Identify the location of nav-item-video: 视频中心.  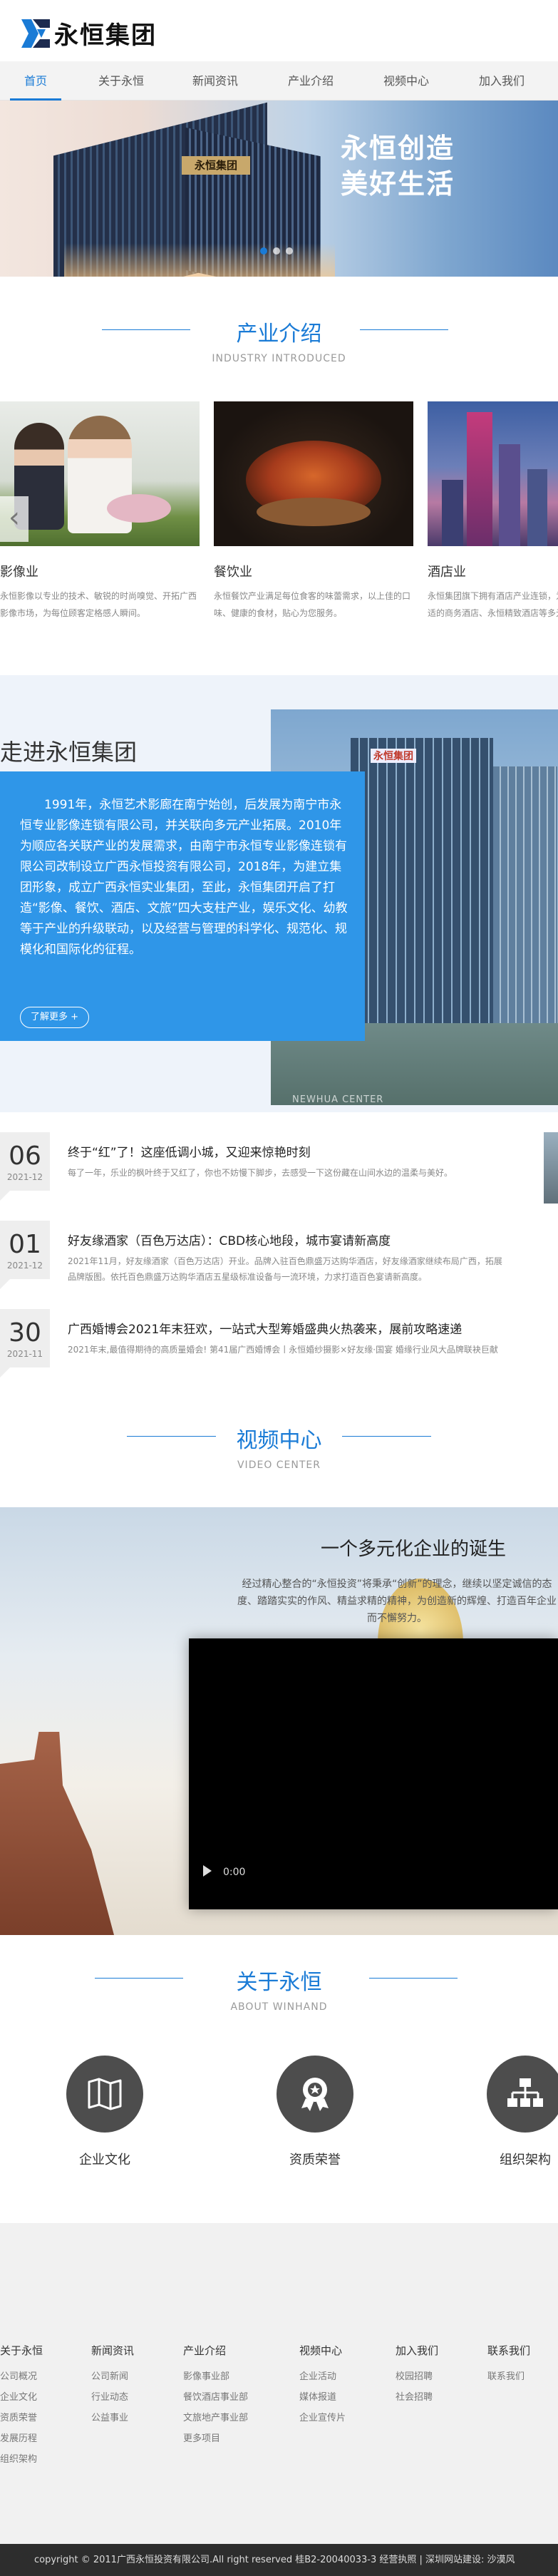
(407, 81).